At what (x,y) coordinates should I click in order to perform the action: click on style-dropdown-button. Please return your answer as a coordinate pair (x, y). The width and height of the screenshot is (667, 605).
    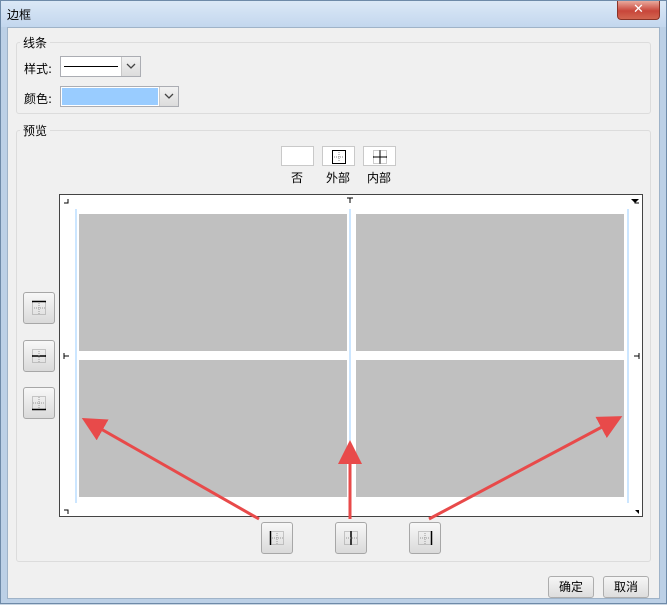
    Looking at the image, I should click on (130, 66).